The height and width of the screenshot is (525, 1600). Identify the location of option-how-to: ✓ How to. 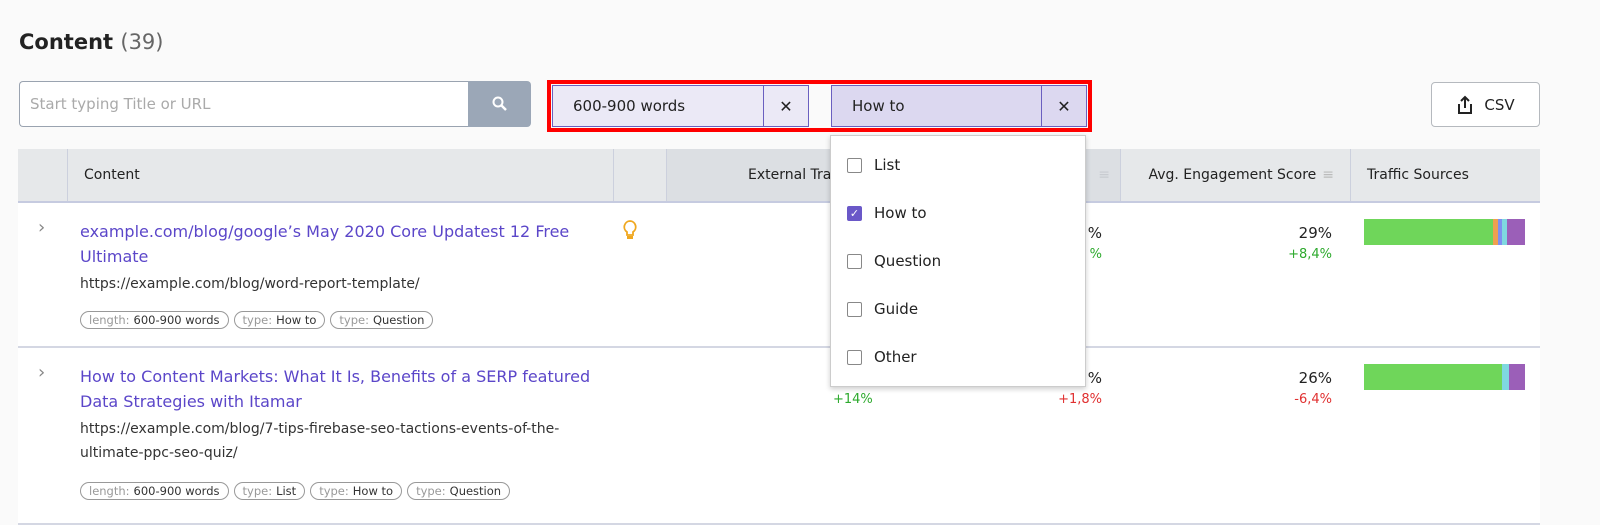
(887, 213).